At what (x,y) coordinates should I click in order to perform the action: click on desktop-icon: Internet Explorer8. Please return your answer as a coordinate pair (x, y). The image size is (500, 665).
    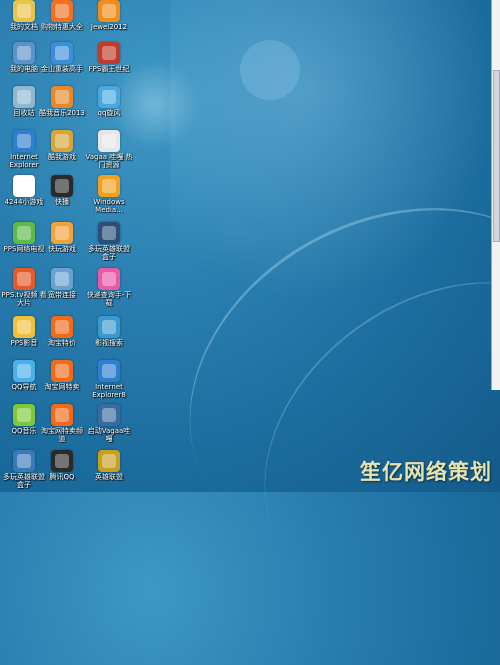
    Looking at the image, I should click on (109, 382).